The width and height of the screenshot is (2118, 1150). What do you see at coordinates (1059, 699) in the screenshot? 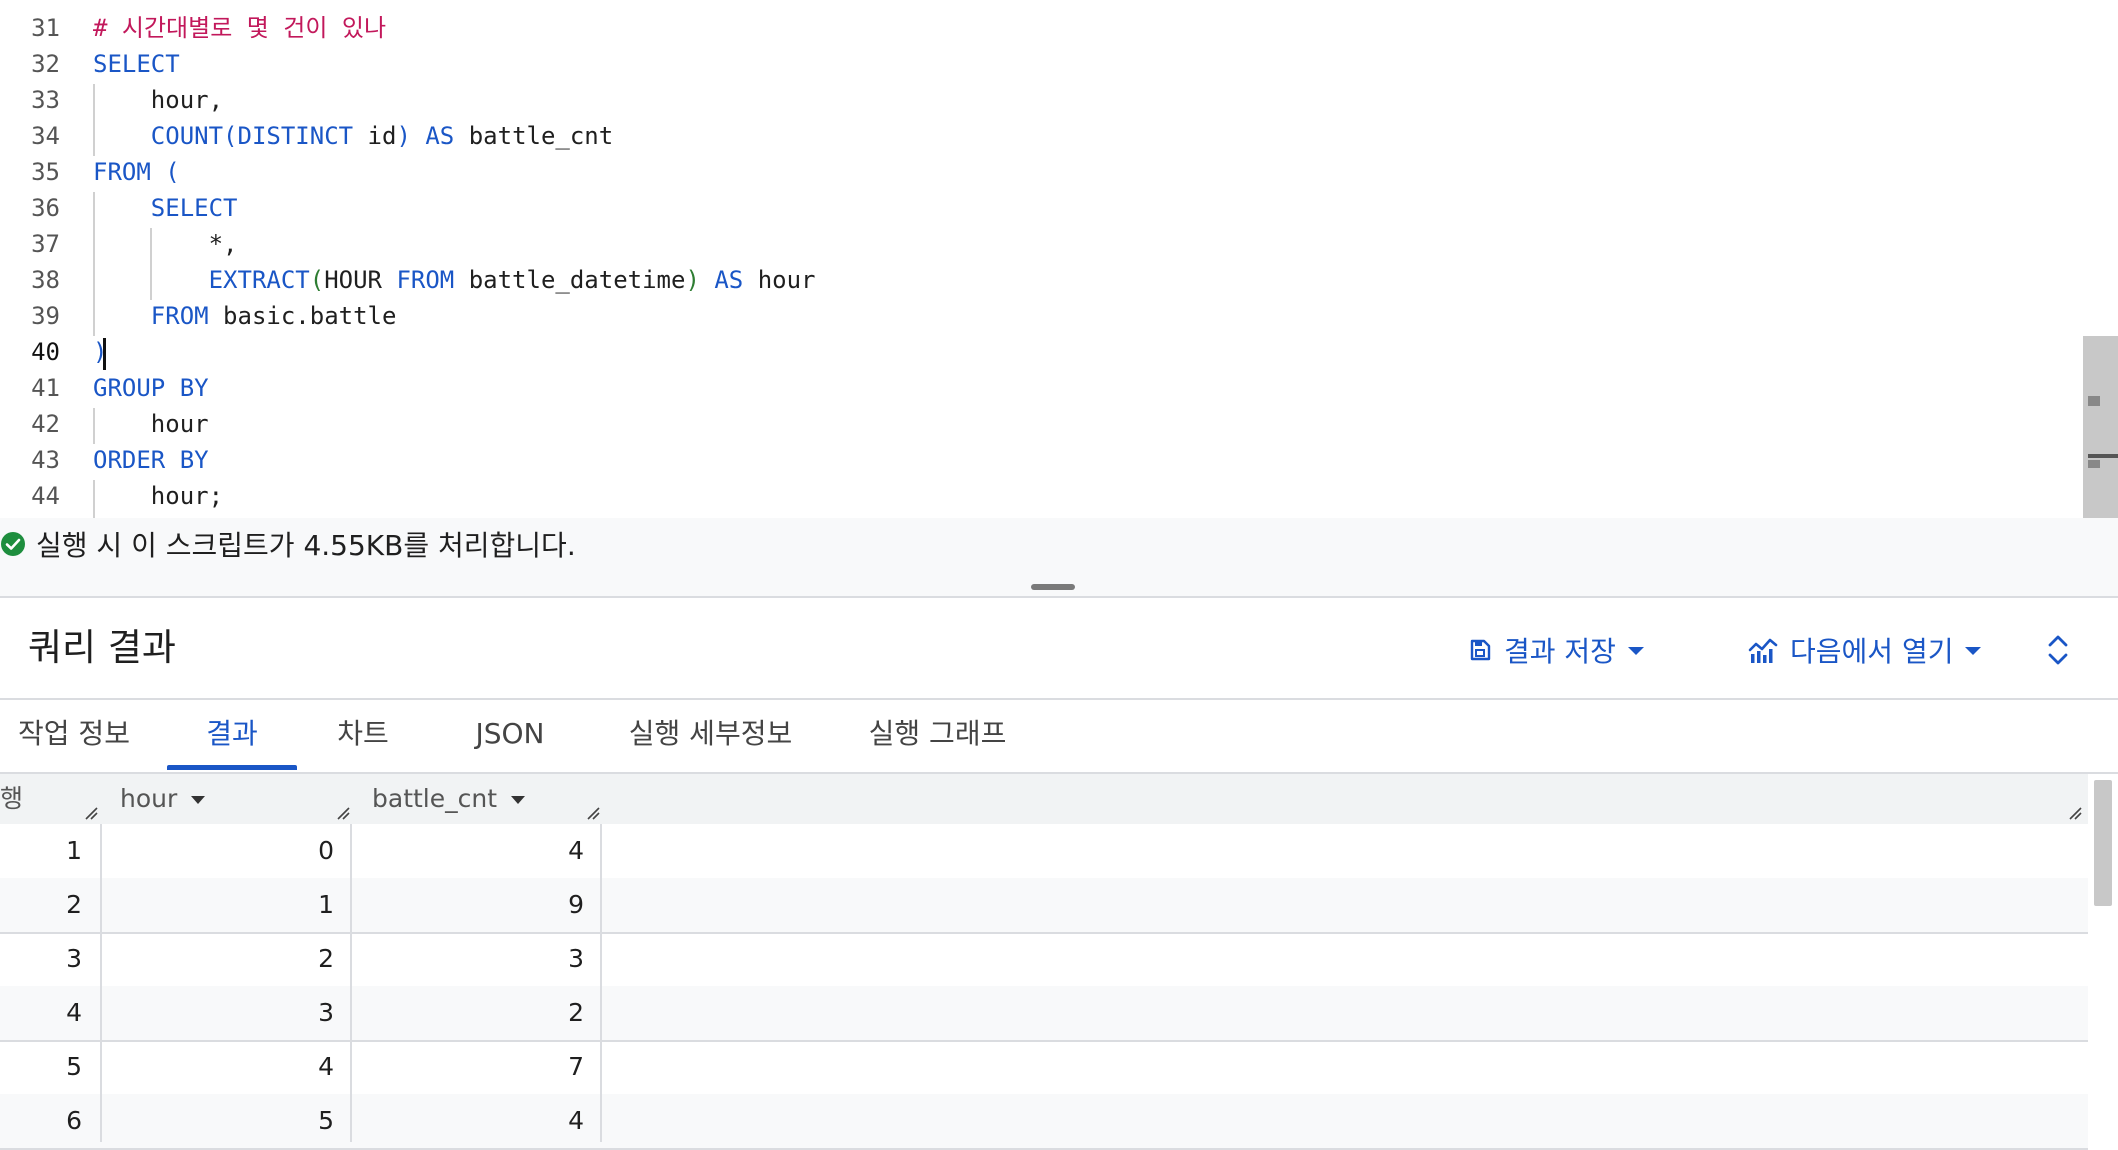
I see `divider` at bounding box center [1059, 699].